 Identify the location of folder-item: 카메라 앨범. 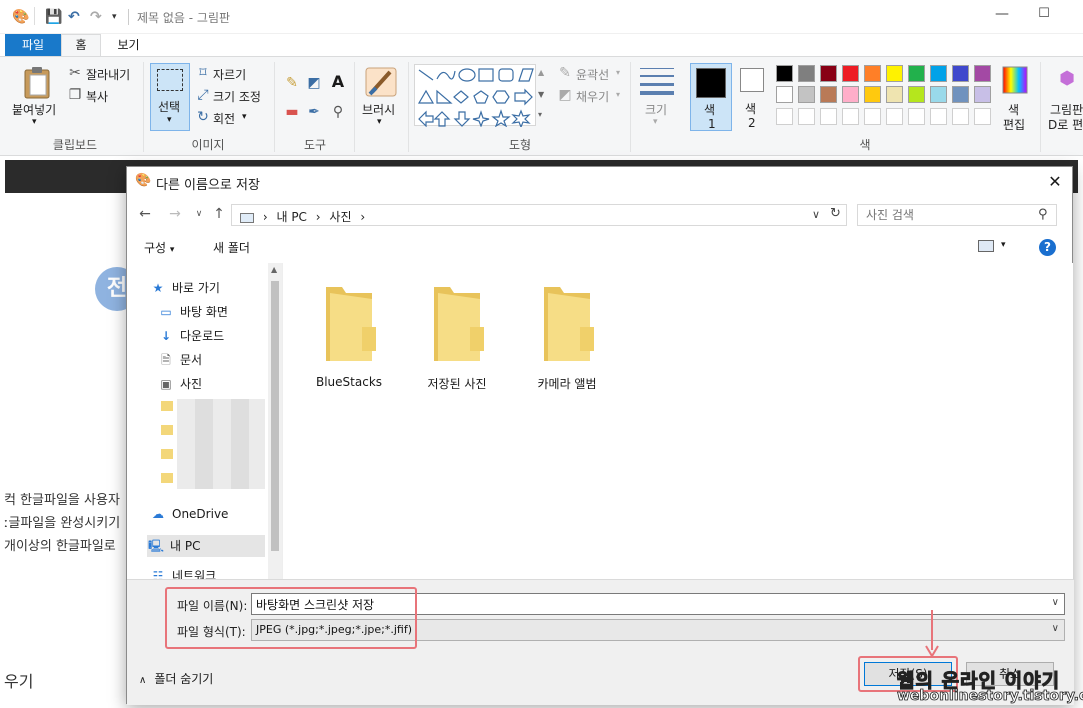
(567, 337).